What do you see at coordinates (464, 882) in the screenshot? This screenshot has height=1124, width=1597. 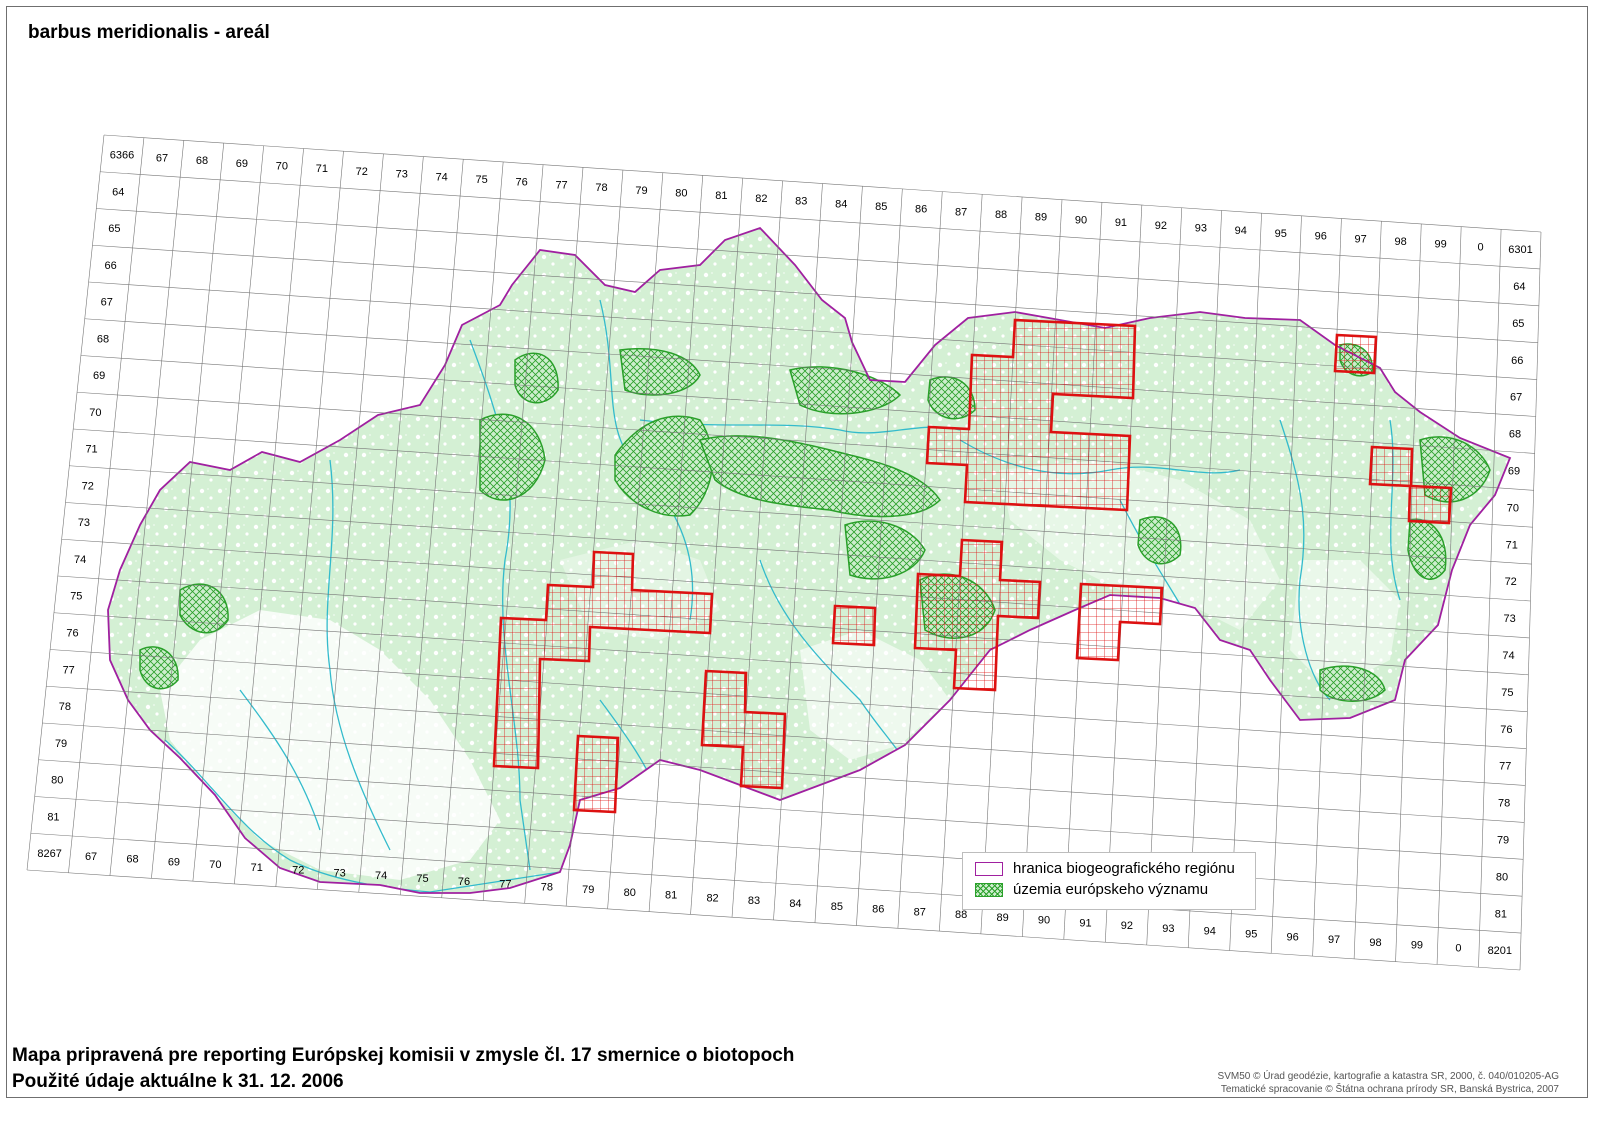 I see `grid-label-bottom: 76` at bounding box center [464, 882].